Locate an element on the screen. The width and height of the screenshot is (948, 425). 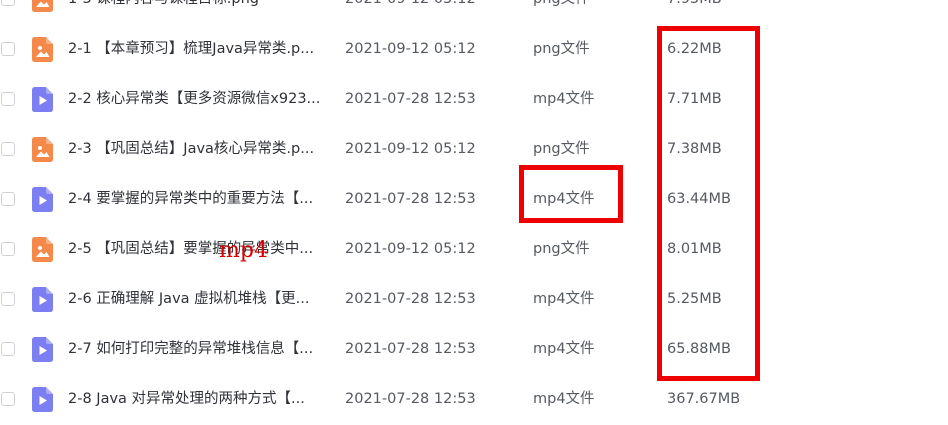
file-size: 367.67MB is located at coordinates (704, 399).